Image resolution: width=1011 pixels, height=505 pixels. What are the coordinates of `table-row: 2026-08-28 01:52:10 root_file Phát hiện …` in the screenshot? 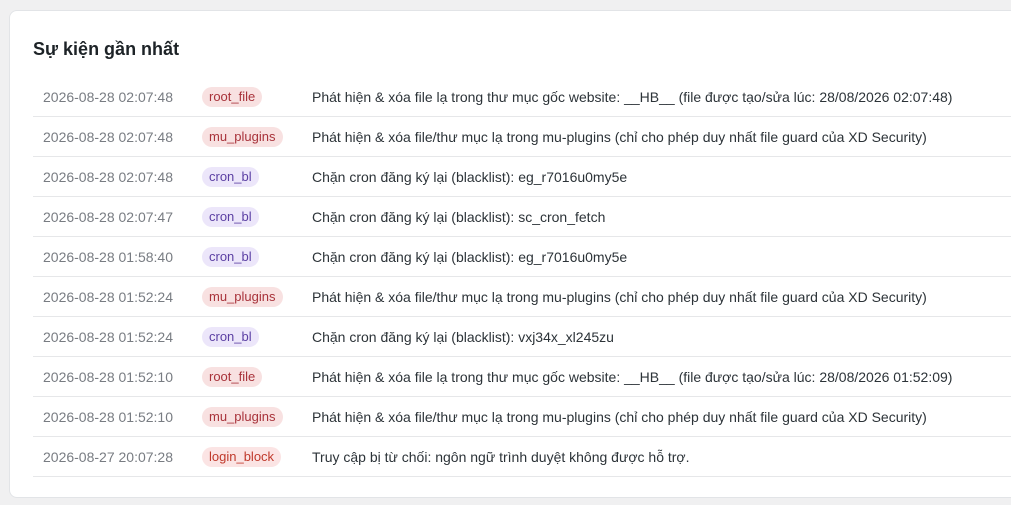 It's located at (522, 377).